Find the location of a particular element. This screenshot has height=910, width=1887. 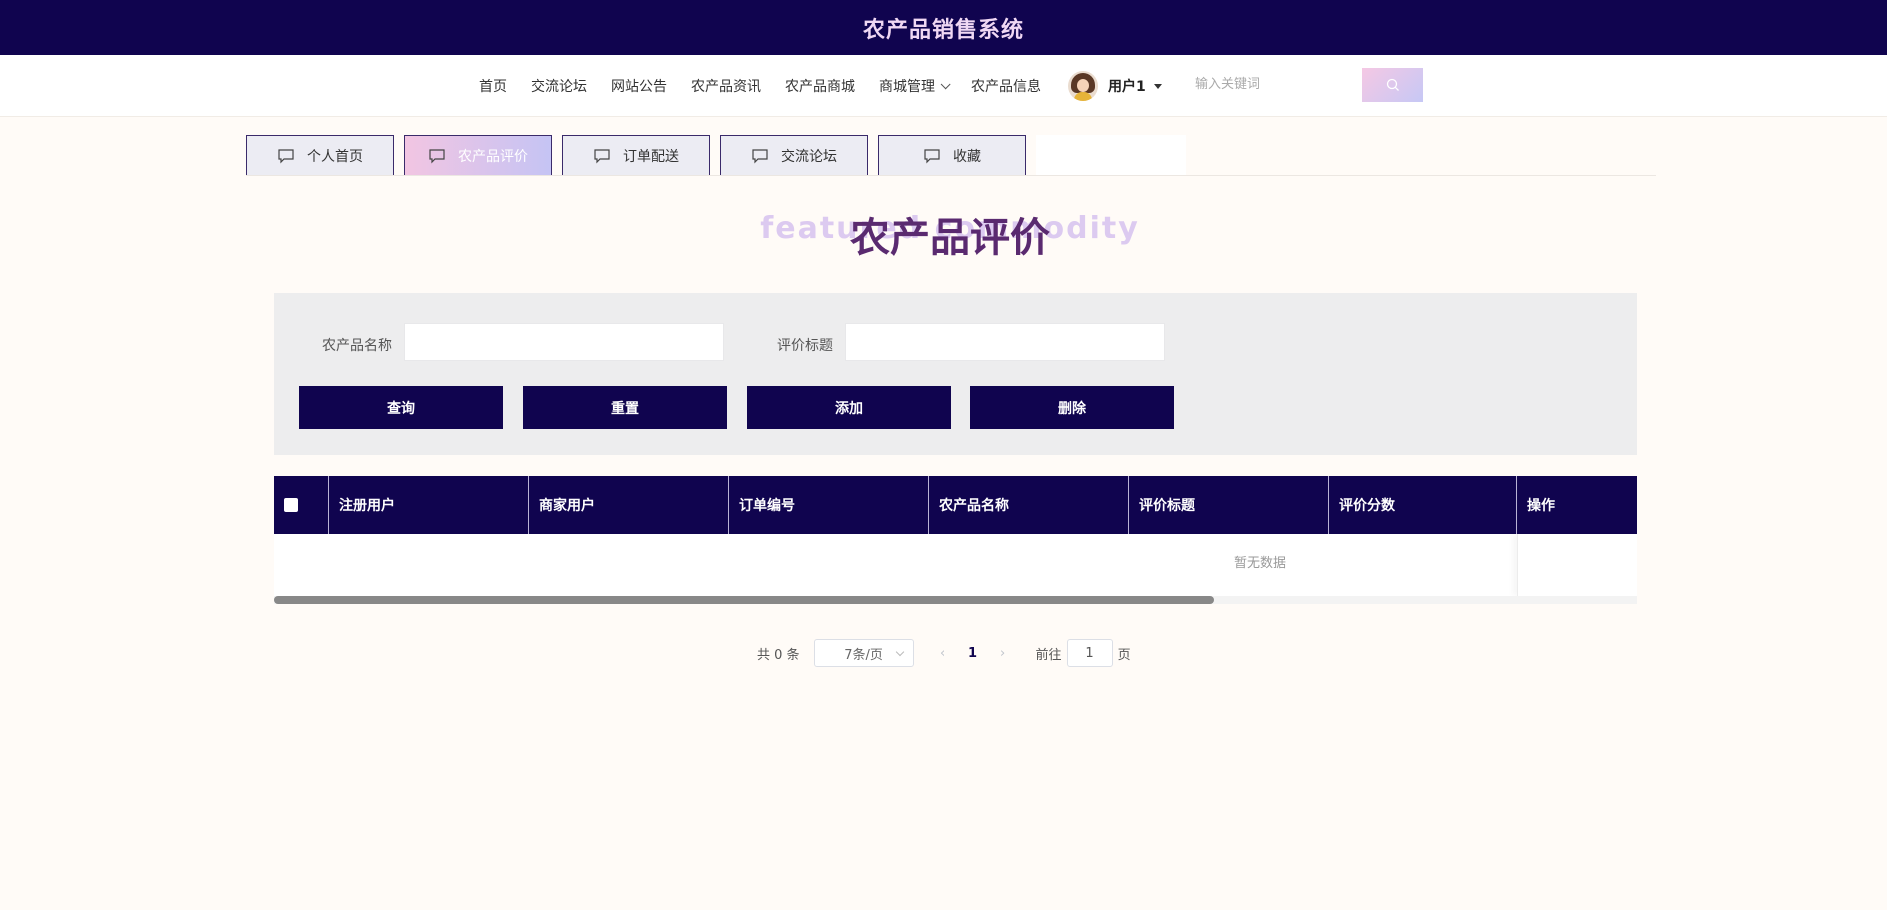

tab-label: 订单配送 is located at coordinates (651, 156).